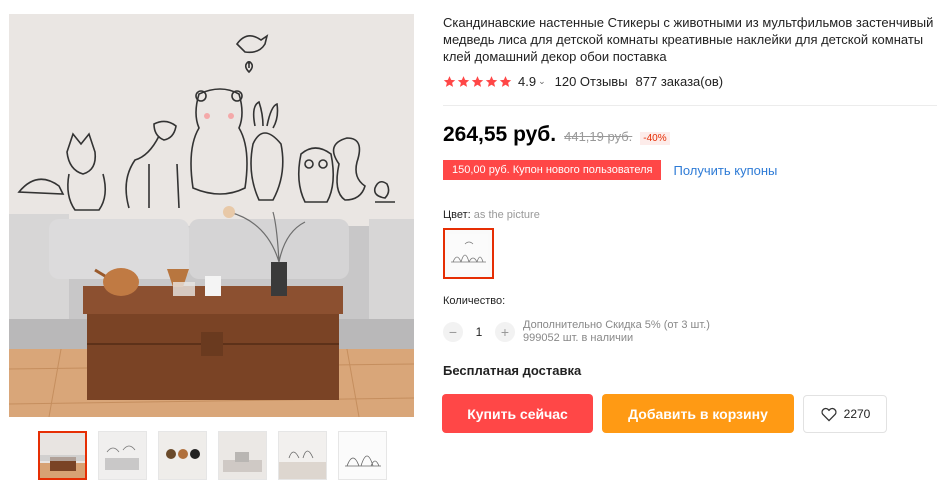 The image size is (946, 492). What do you see at coordinates (698, 413) in the screenshot?
I see `add-to-cart-button: Добавить в корзину` at bounding box center [698, 413].